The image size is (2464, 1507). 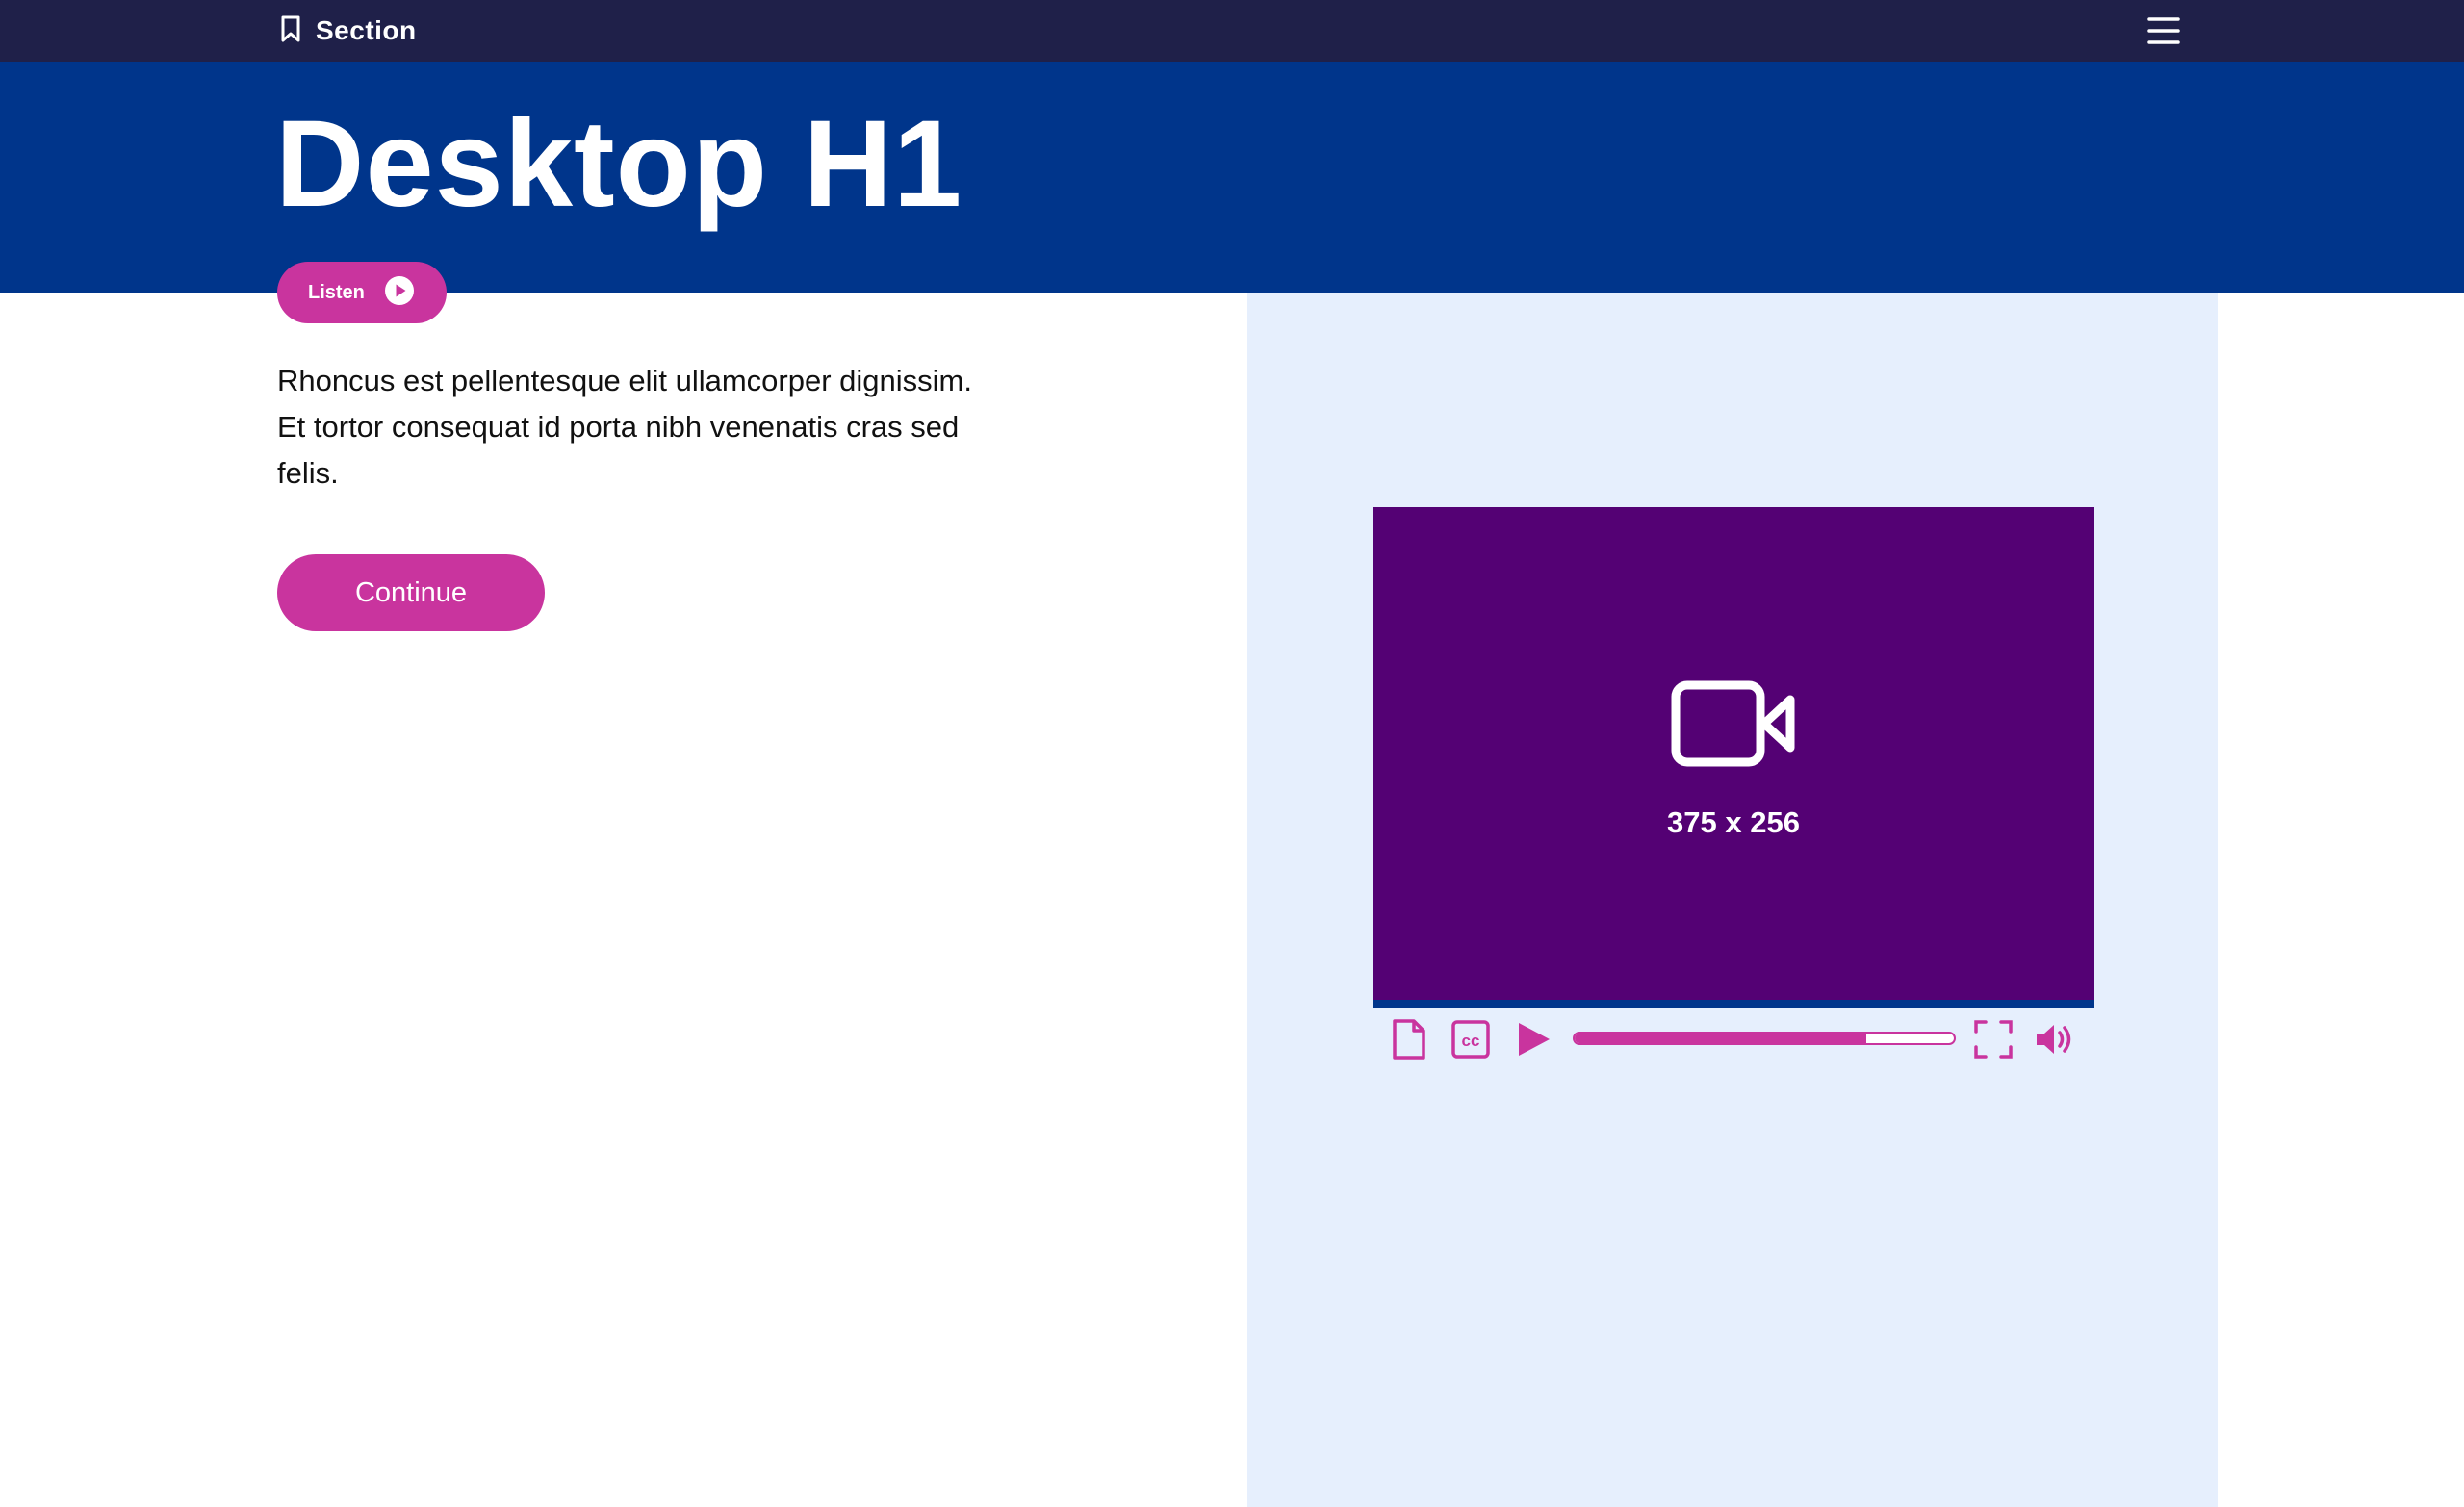 I want to click on menu-button, so click(x=2163, y=30).